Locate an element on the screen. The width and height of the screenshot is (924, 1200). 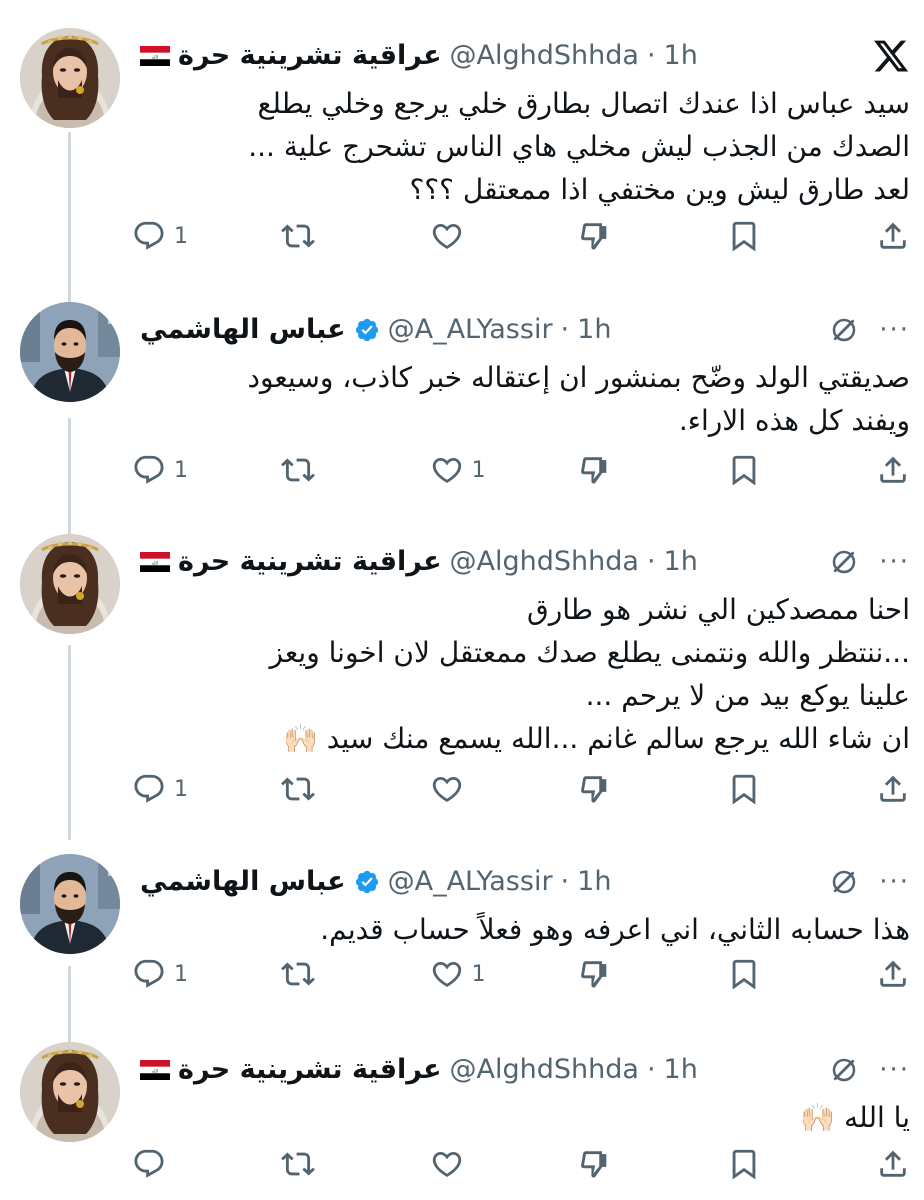
action-bar is located at coordinates (521, 1164).